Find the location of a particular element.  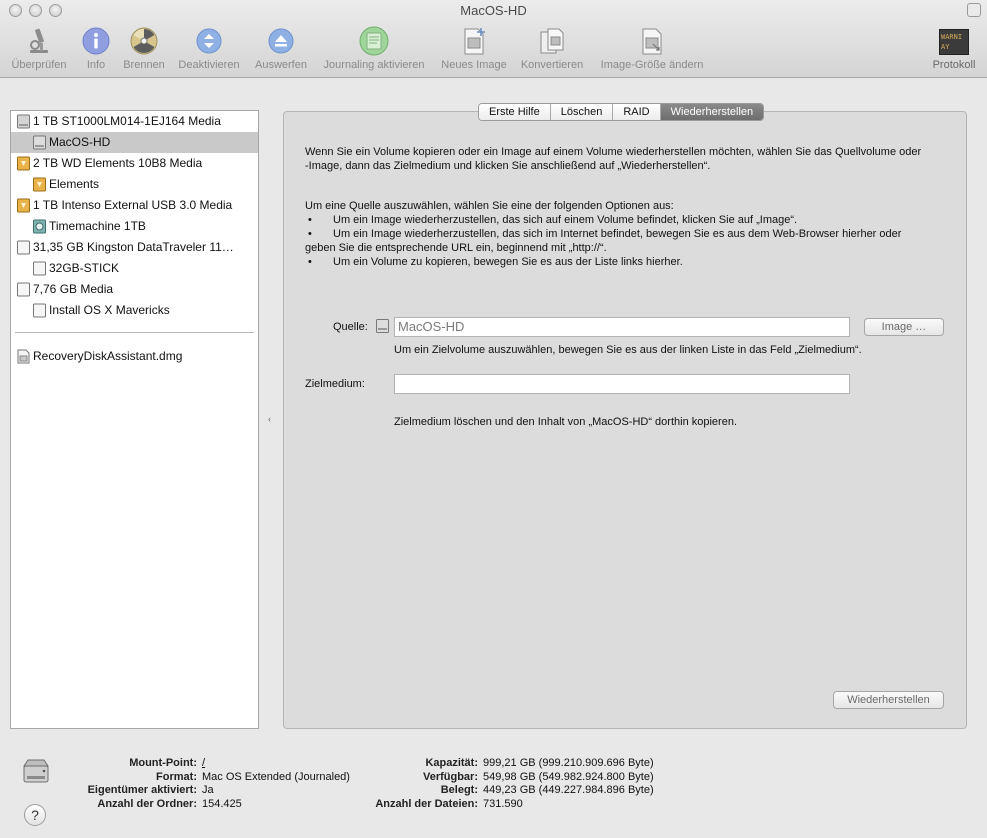

mount-point-link: / is located at coordinates (201, 764).